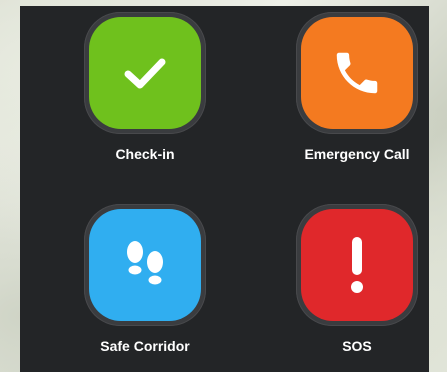  I want to click on check-in-bezel, so click(145, 73).